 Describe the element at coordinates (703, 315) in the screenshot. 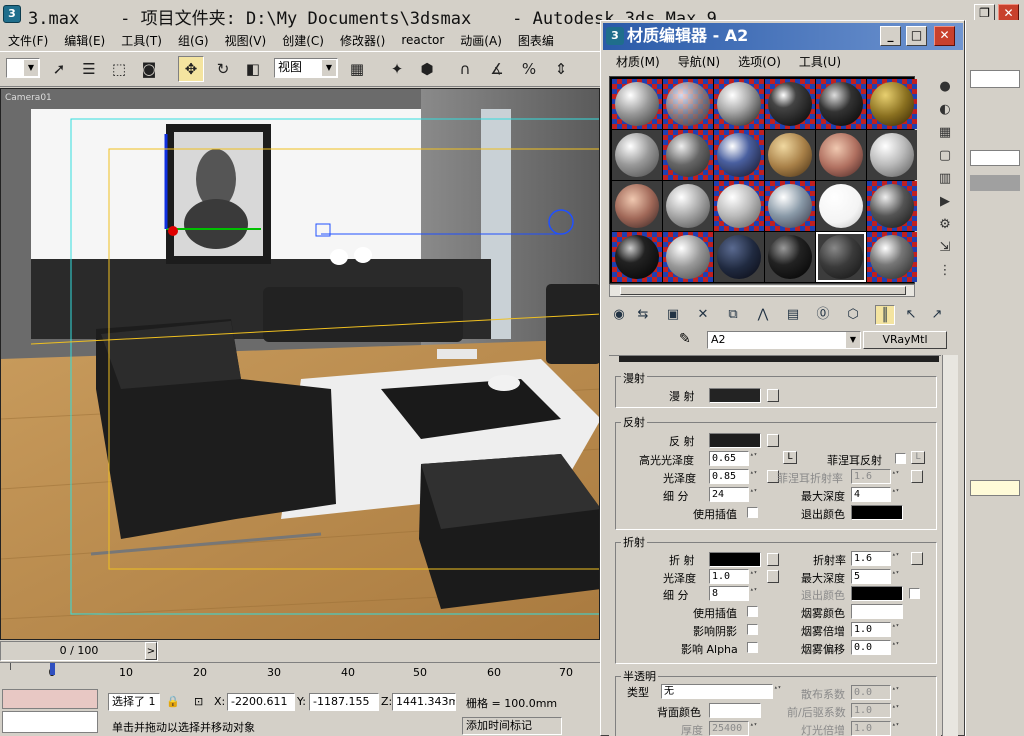

I see `reset-material-icon: ✕` at that location.